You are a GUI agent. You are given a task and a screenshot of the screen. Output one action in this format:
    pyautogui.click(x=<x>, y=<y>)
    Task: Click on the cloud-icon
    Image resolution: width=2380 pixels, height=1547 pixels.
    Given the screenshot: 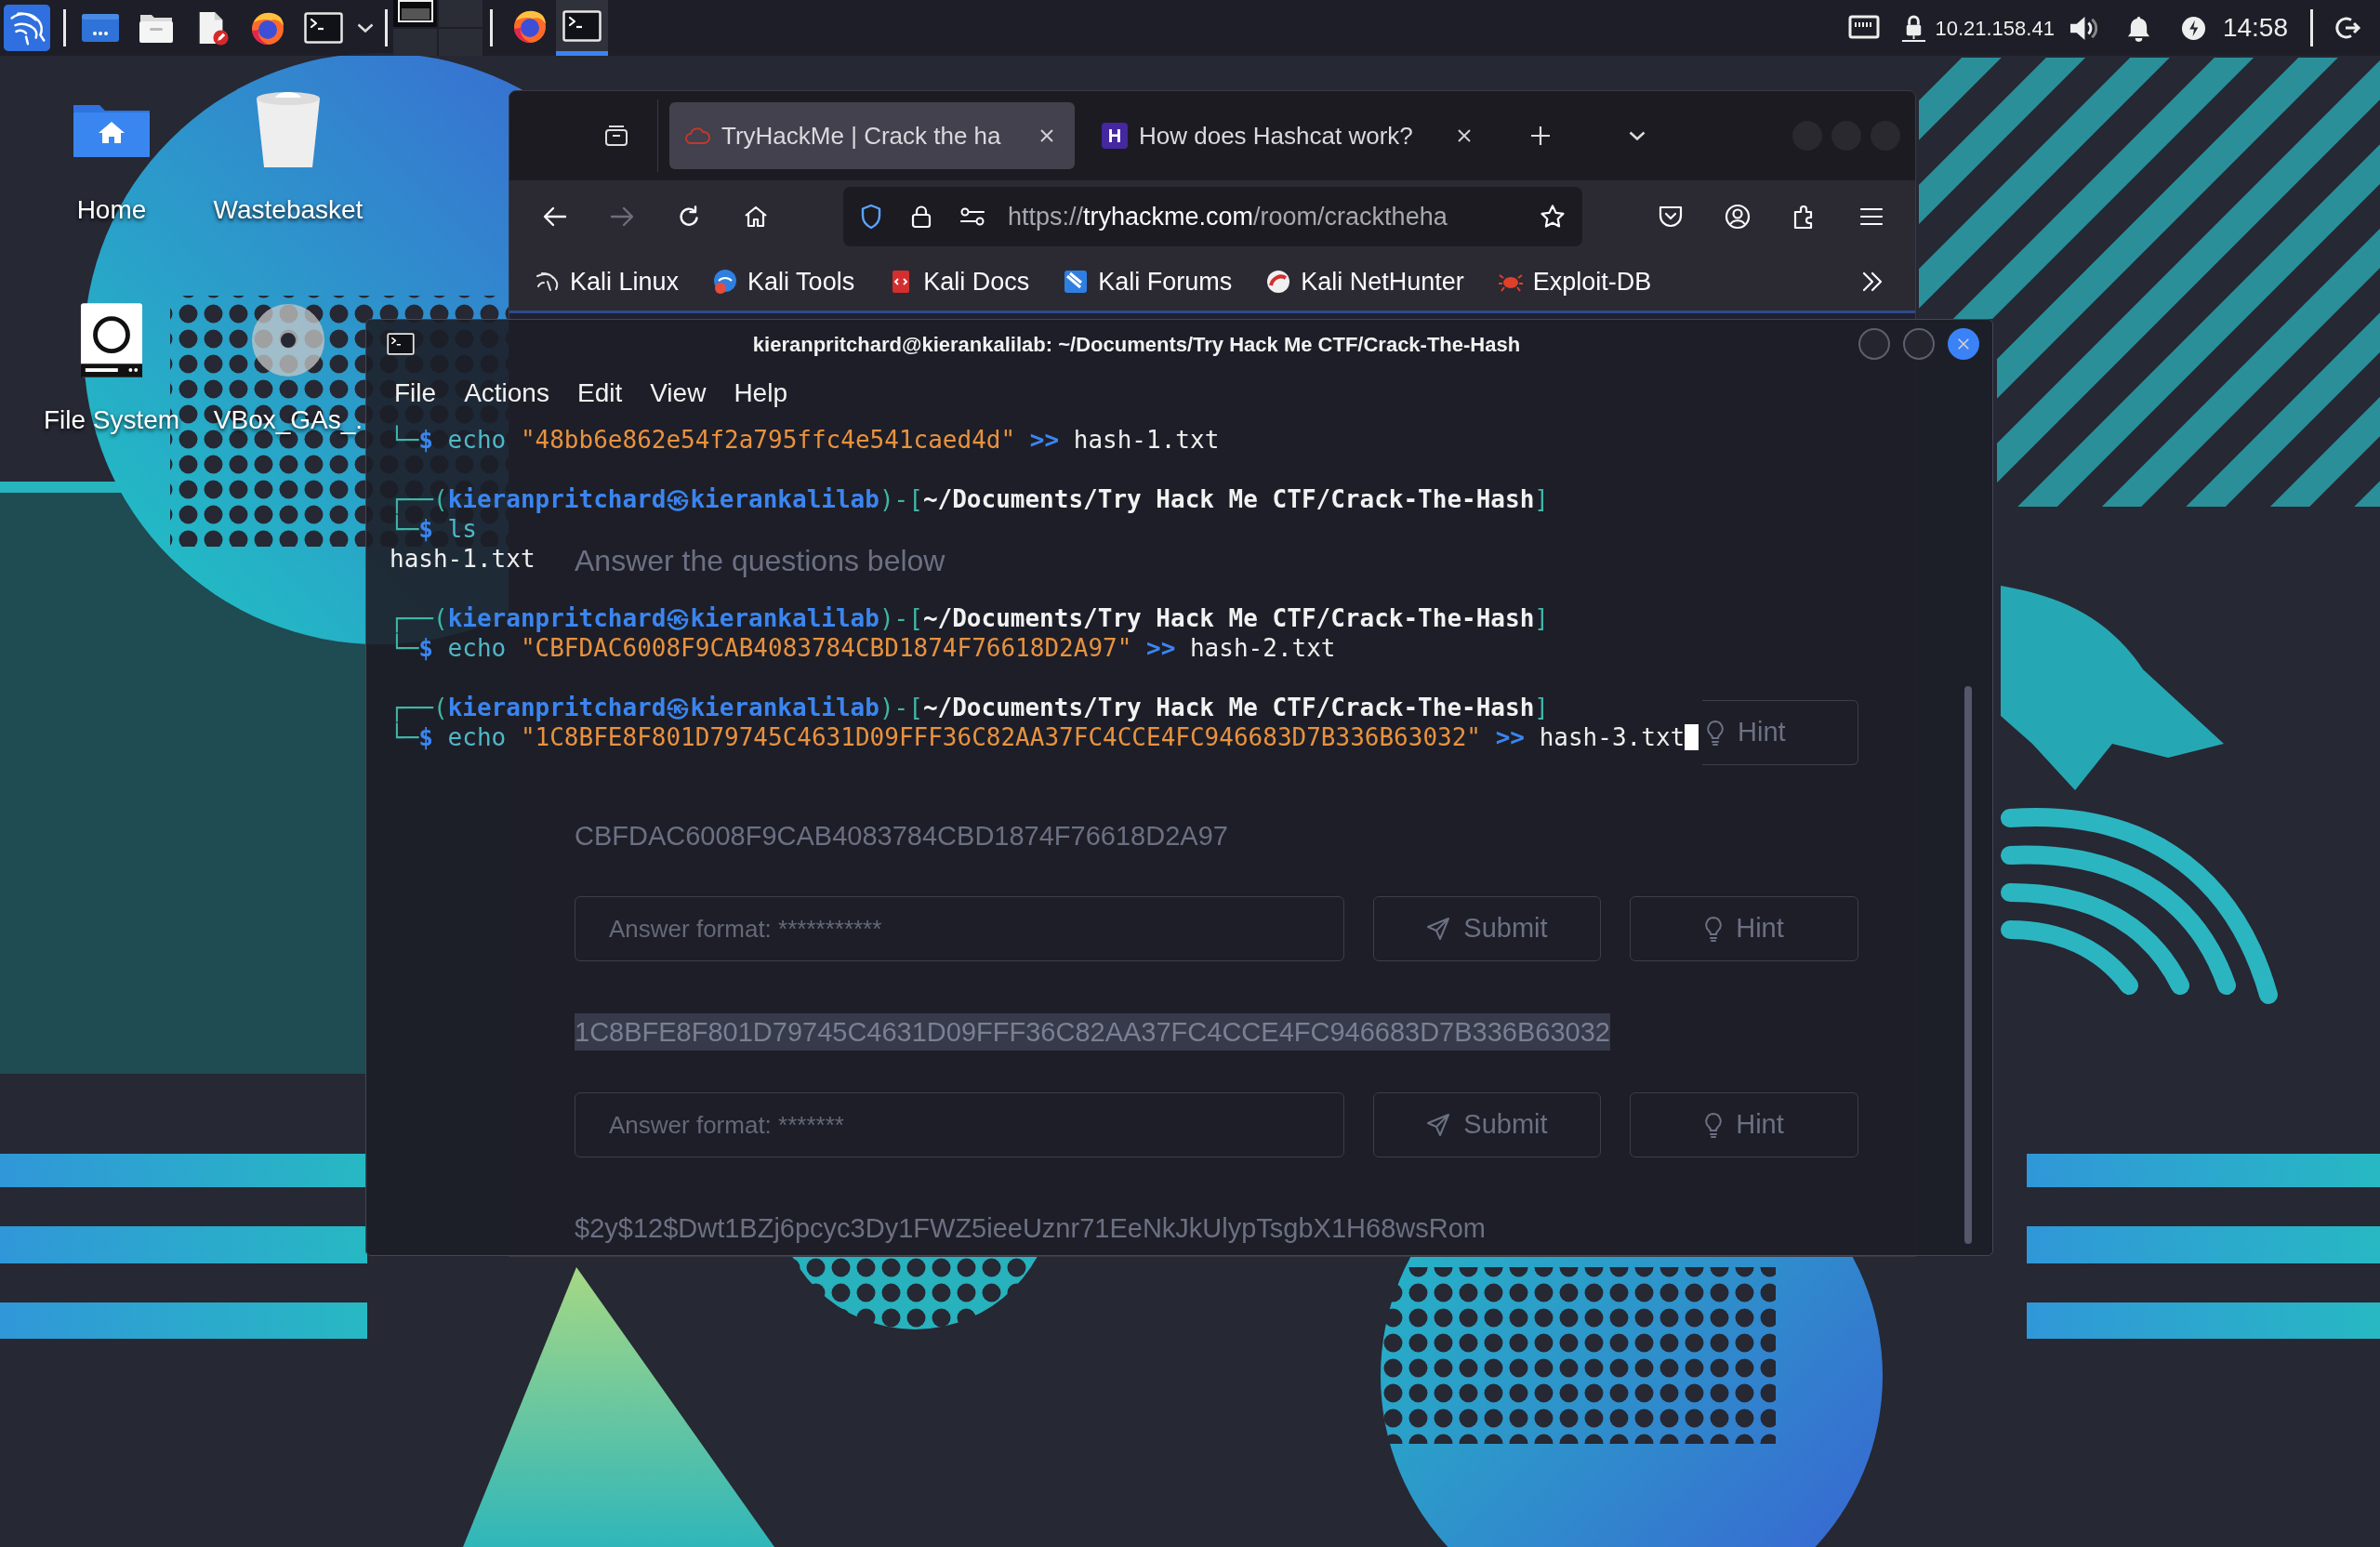 What is the action you would take?
    pyautogui.click(x=697, y=136)
    